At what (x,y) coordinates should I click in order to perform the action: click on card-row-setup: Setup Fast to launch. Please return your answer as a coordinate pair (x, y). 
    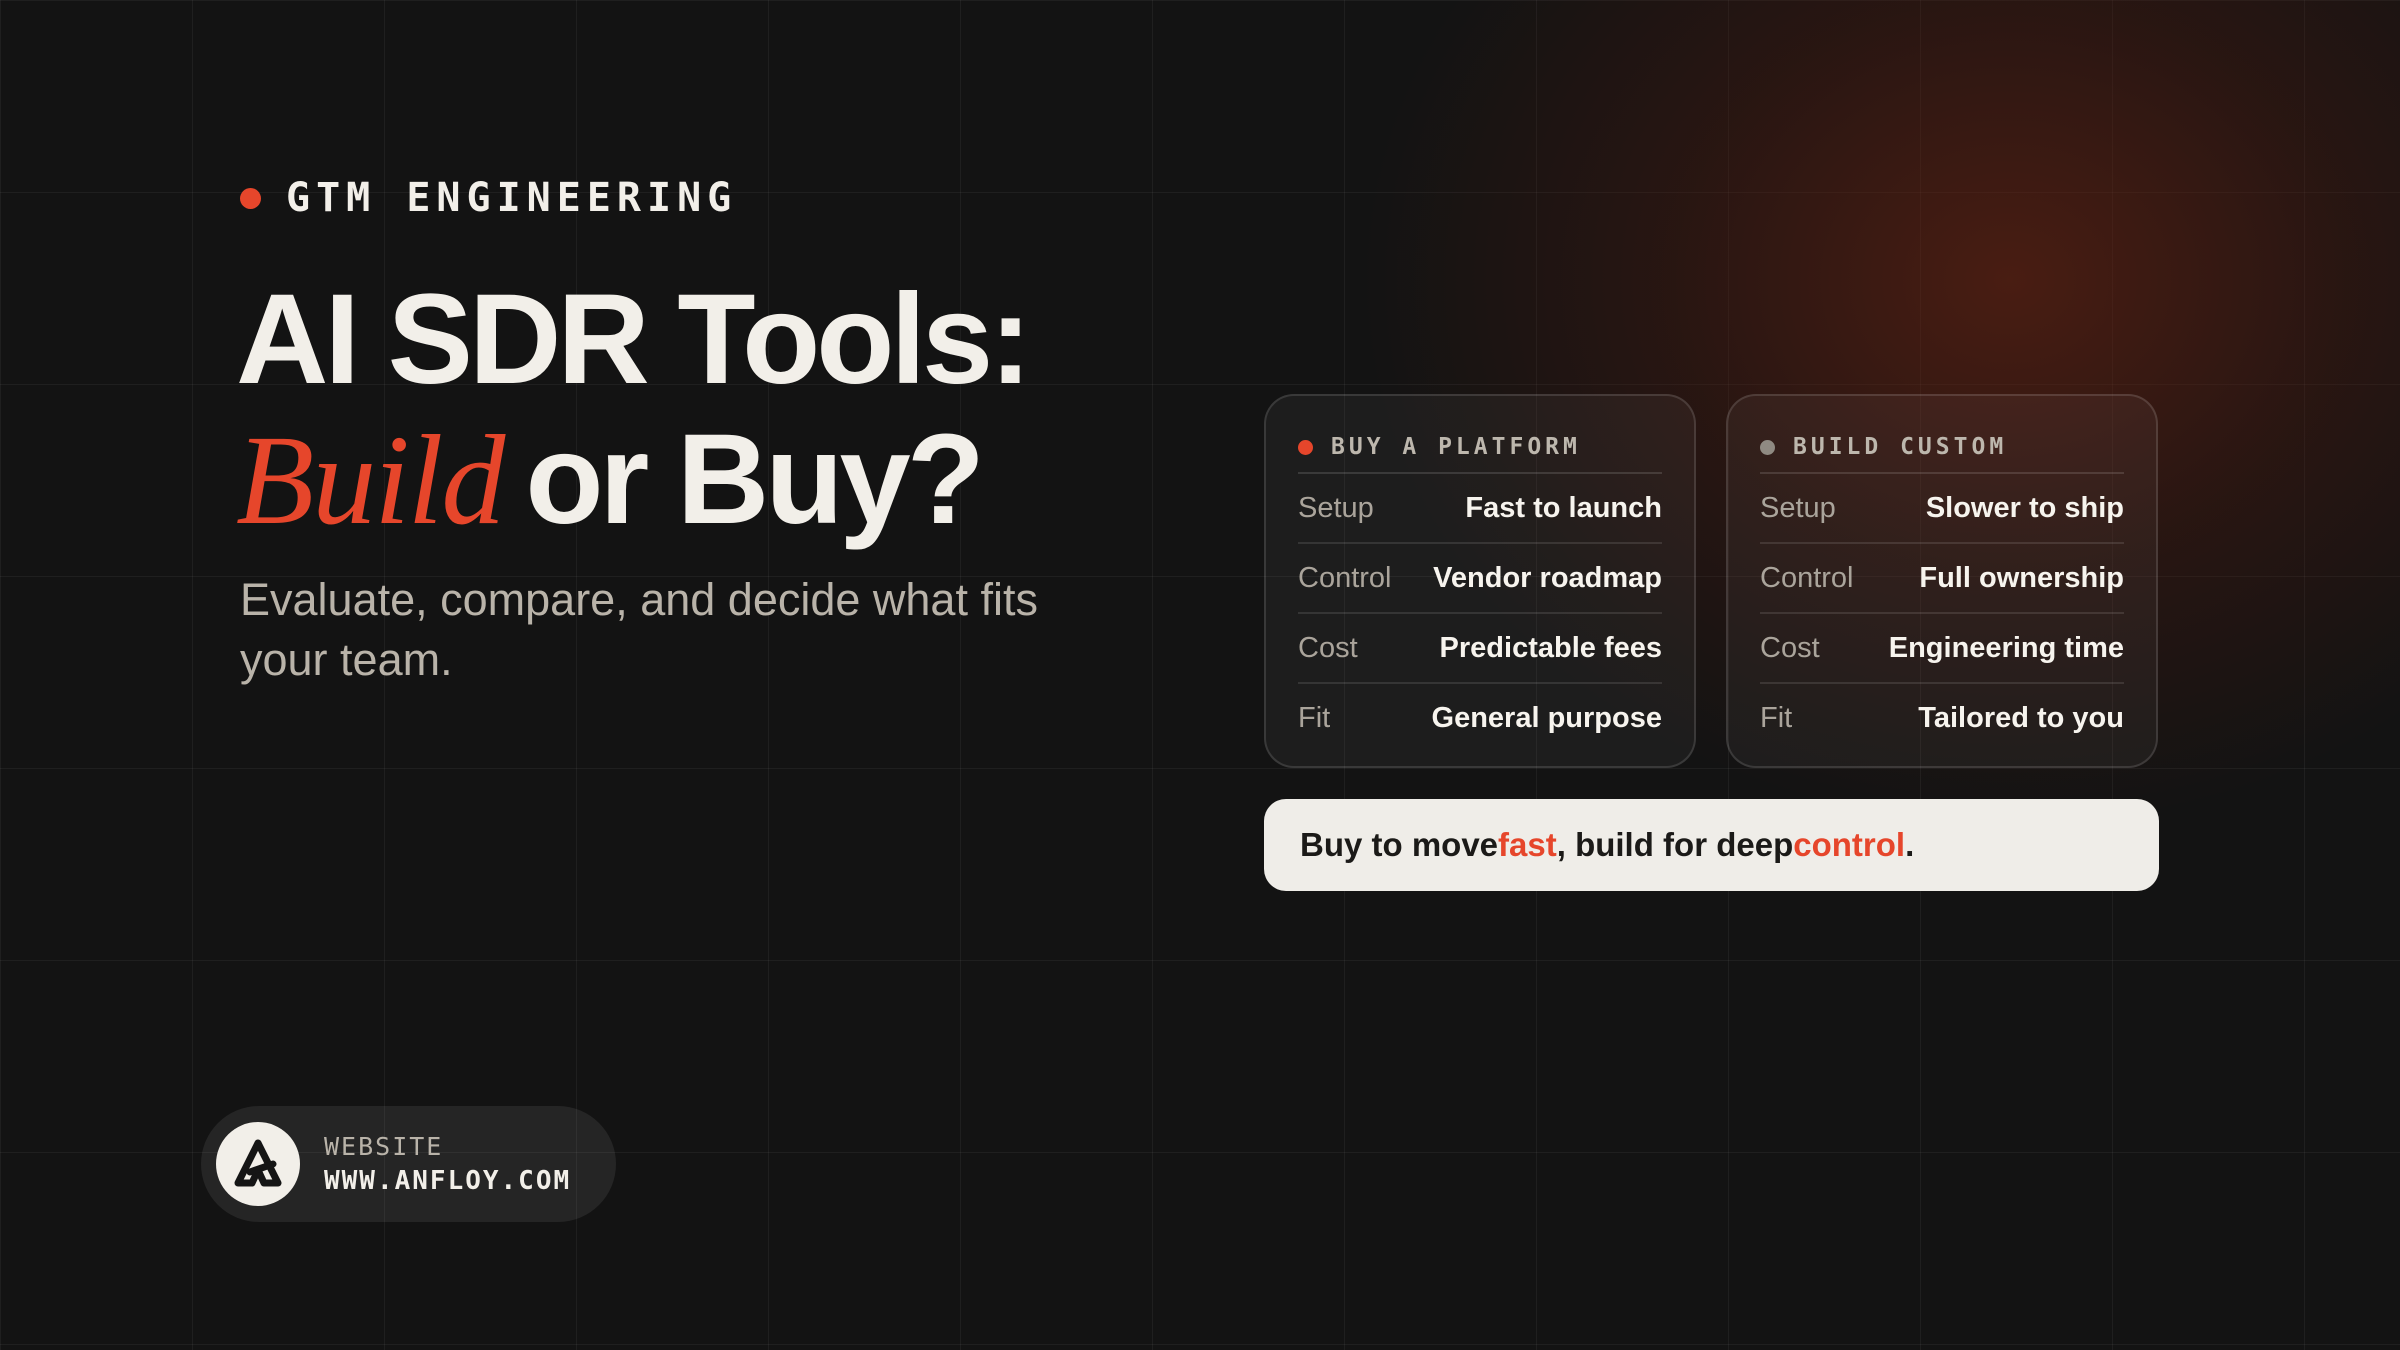
    Looking at the image, I should click on (1480, 509).